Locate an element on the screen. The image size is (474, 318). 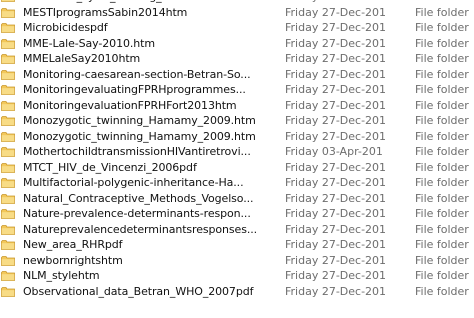
file-name: New_area_RHRpdf is located at coordinates (147, 244).